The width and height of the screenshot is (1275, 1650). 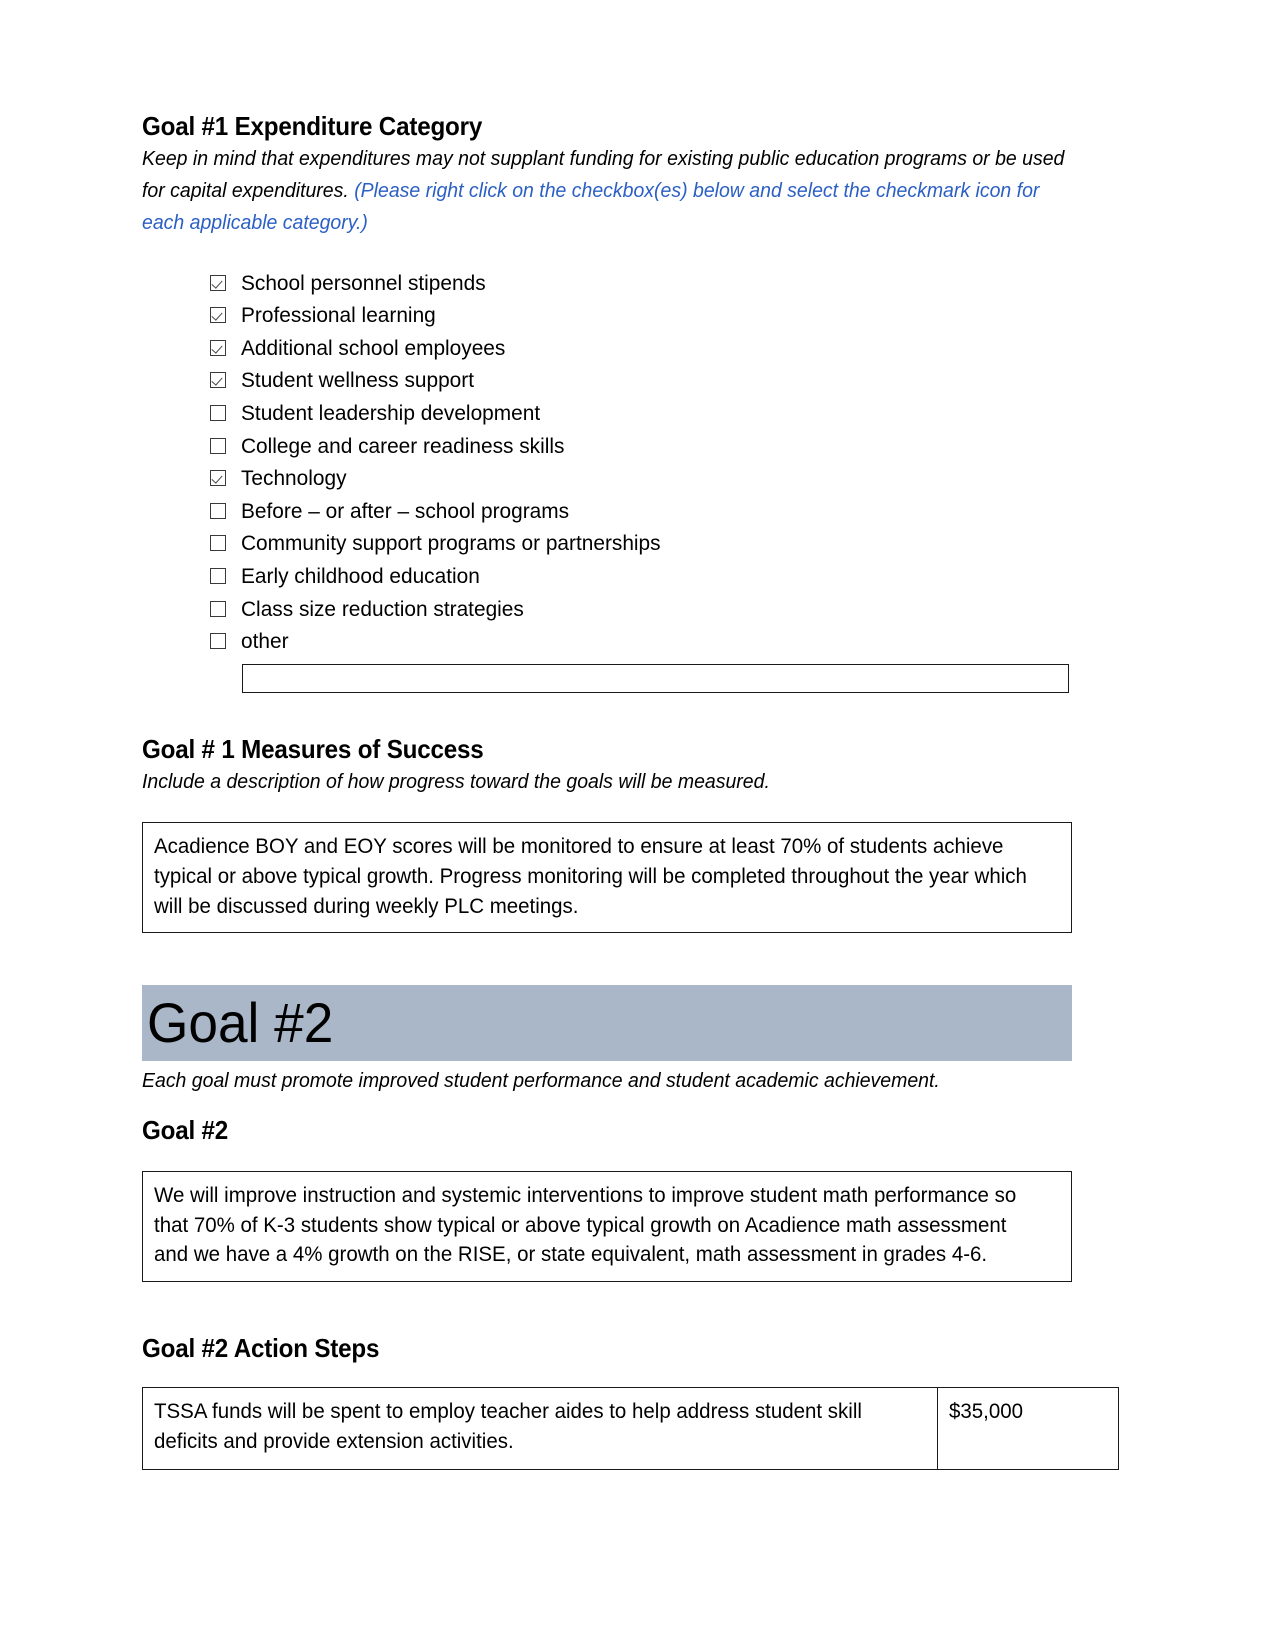 What do you see at coordinates (607, 612) in the screenshot?
I see `checkbox-row-class-size-reduction-strategies: Class size reduction strategies` at bounding box center [607, 612].